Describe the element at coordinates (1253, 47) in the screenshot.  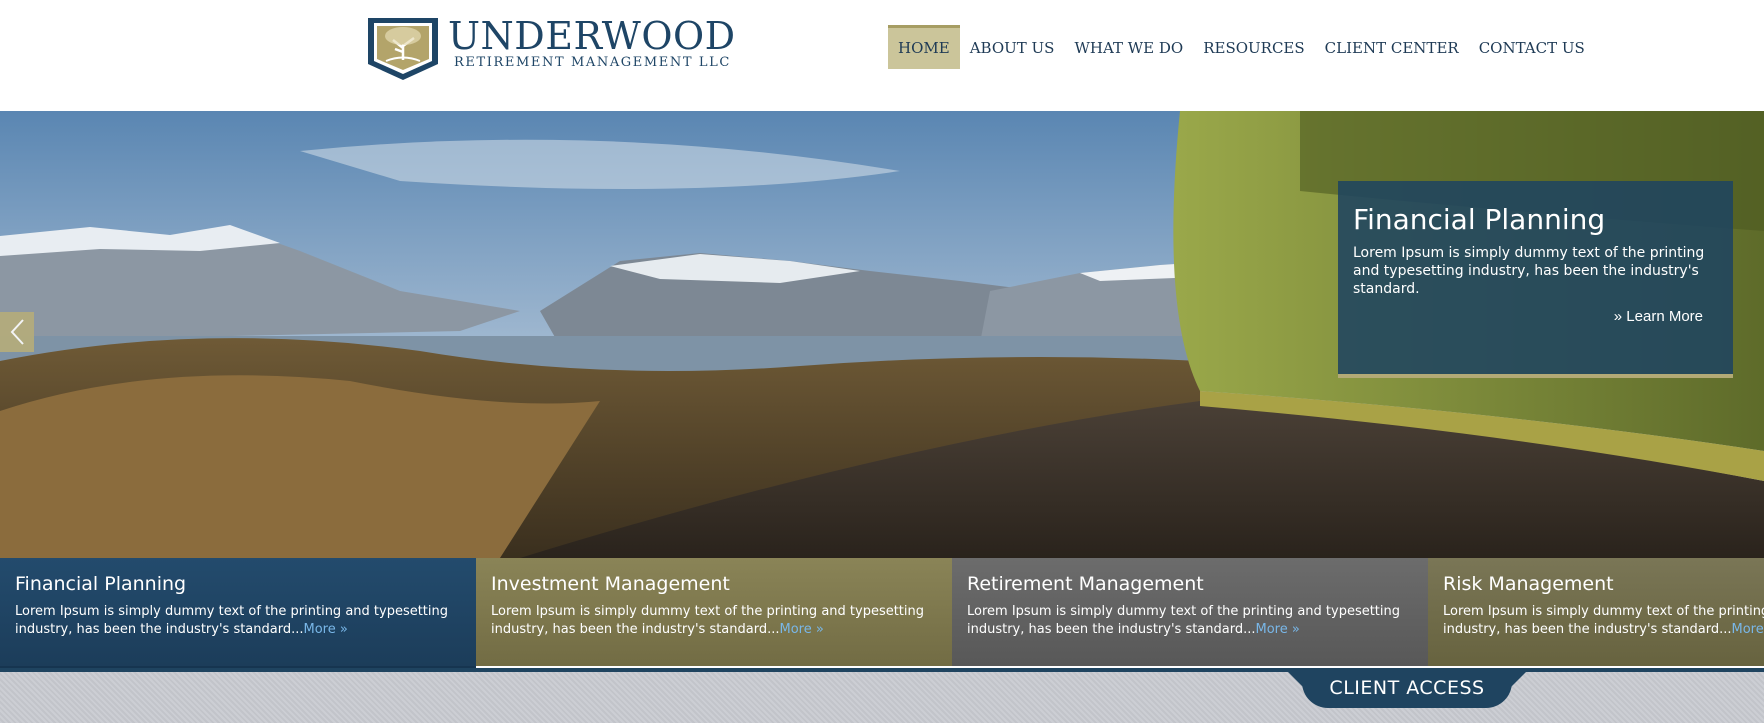
I see `nav-resources: RESOURCES` at that location.